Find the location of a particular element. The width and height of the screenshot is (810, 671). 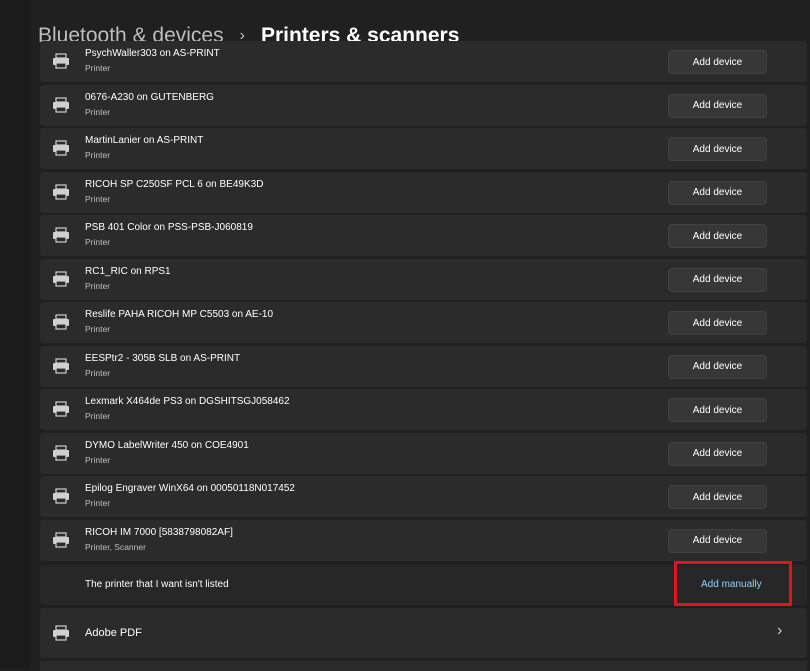

chevron-right-icon: › is located at coordinates (779, 631).